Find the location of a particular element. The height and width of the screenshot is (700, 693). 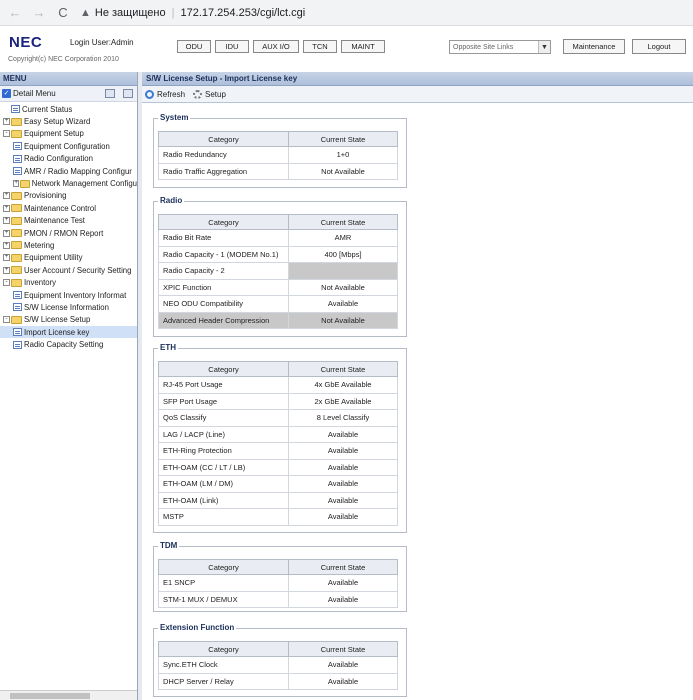

menu-item: AMR / Radio Mapping Configur is located at coordinates (68, 171).